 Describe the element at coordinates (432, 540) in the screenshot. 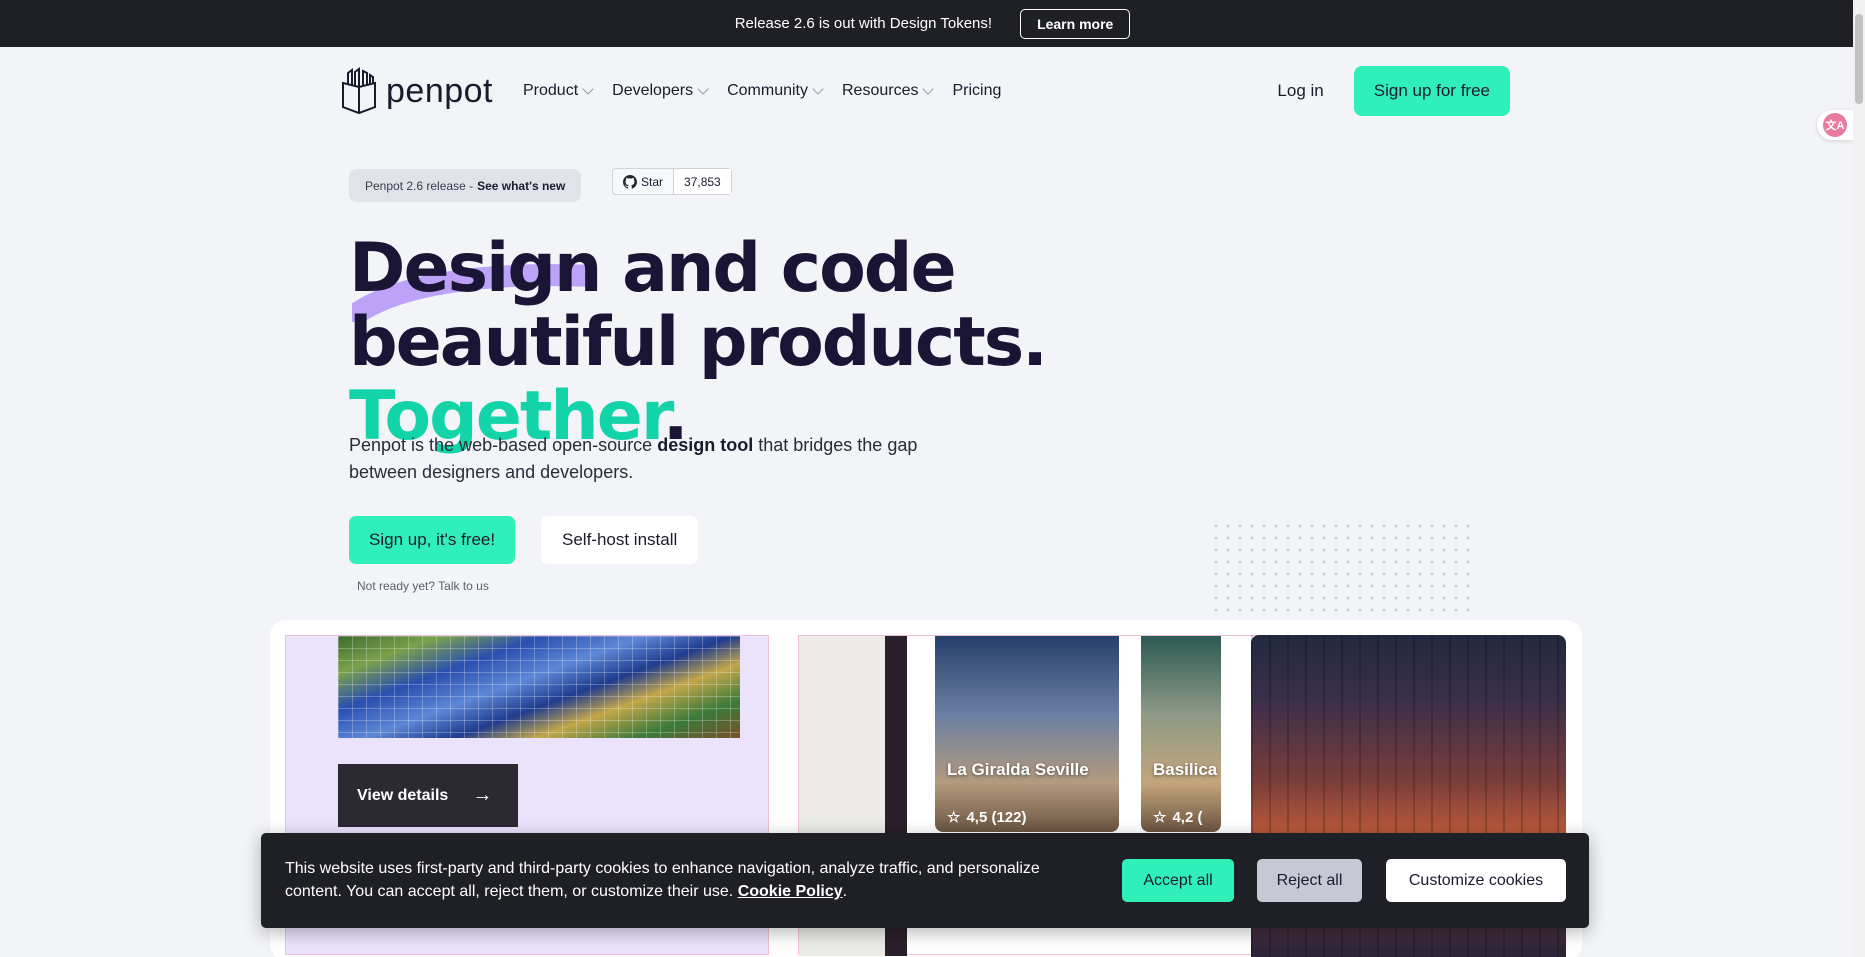

I see `signup-free-button: Sign up, it's free!` at that location.